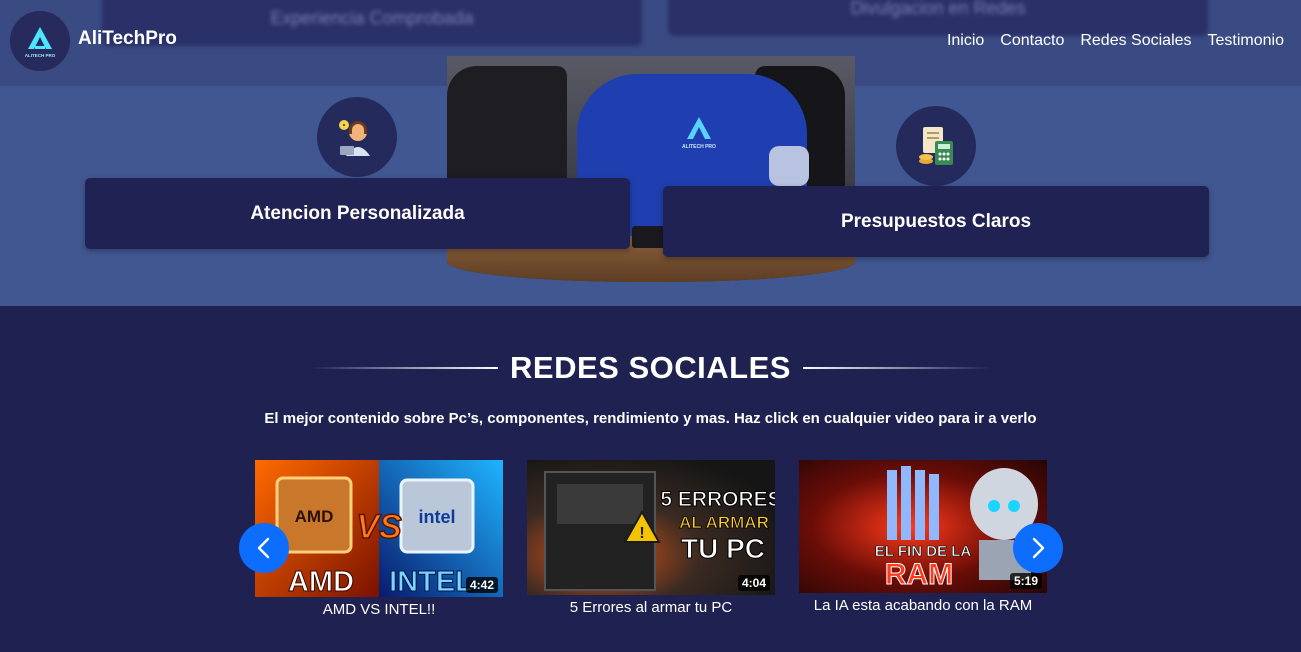  Describe the element at coordinates (723, 548) in the screenshot. I see `svg-text: TU PC` at that location.